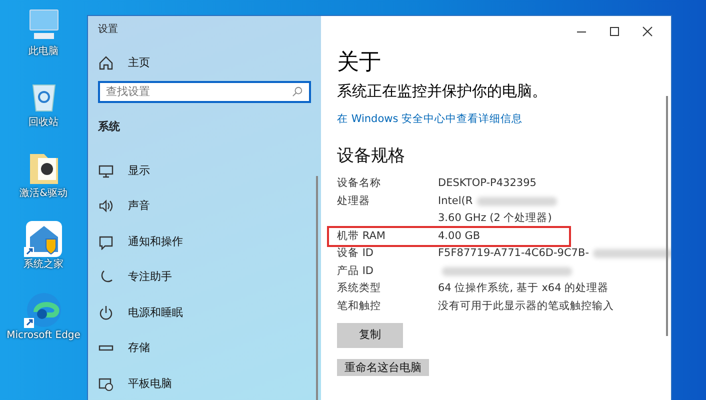 This screenshot has width=706, height=400. I want to click on power-icon, so click(106, 312).